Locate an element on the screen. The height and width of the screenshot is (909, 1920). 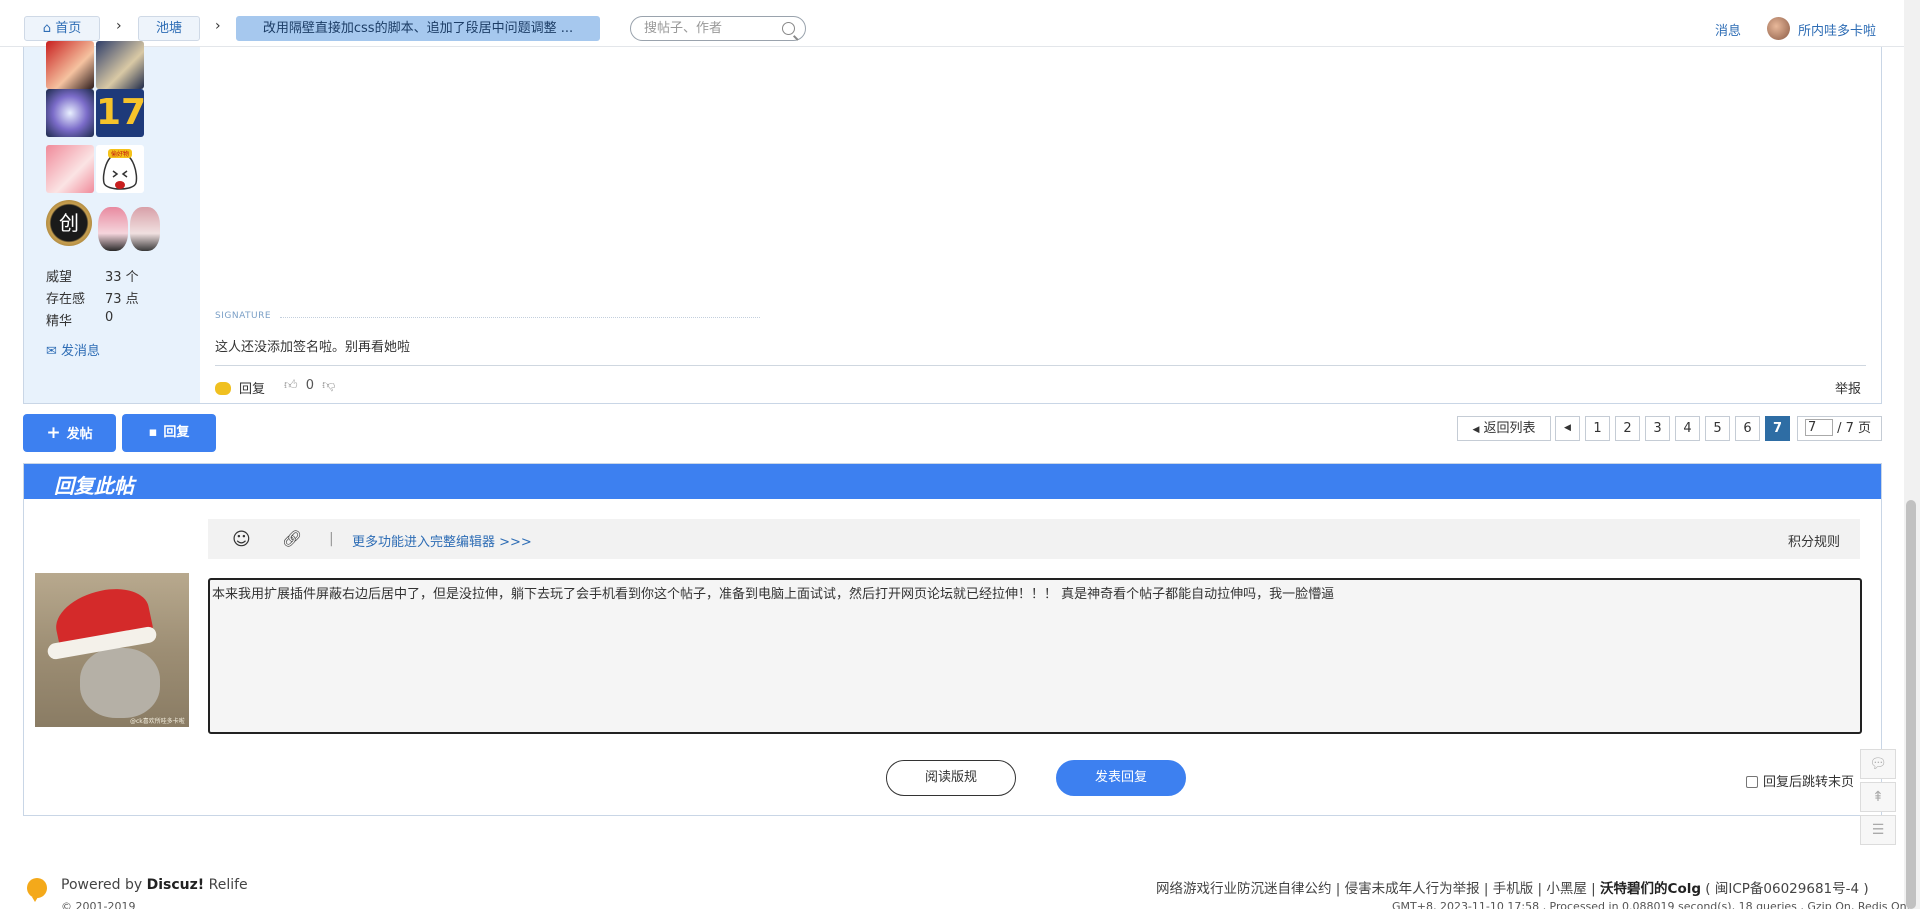
arrow-up-icon: ⇞ is located at coordinates (1878, 797).